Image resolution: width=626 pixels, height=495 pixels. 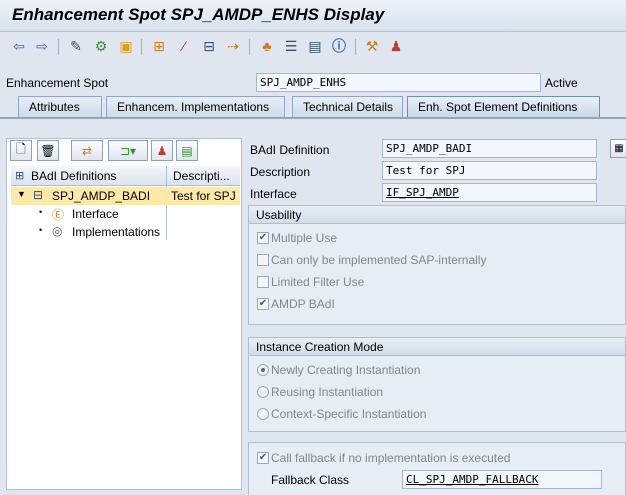 What do you see at coordinates (372, 46) in the screenshot?
I see `tools-icon: ⚒` at bounding box center [372, 46].